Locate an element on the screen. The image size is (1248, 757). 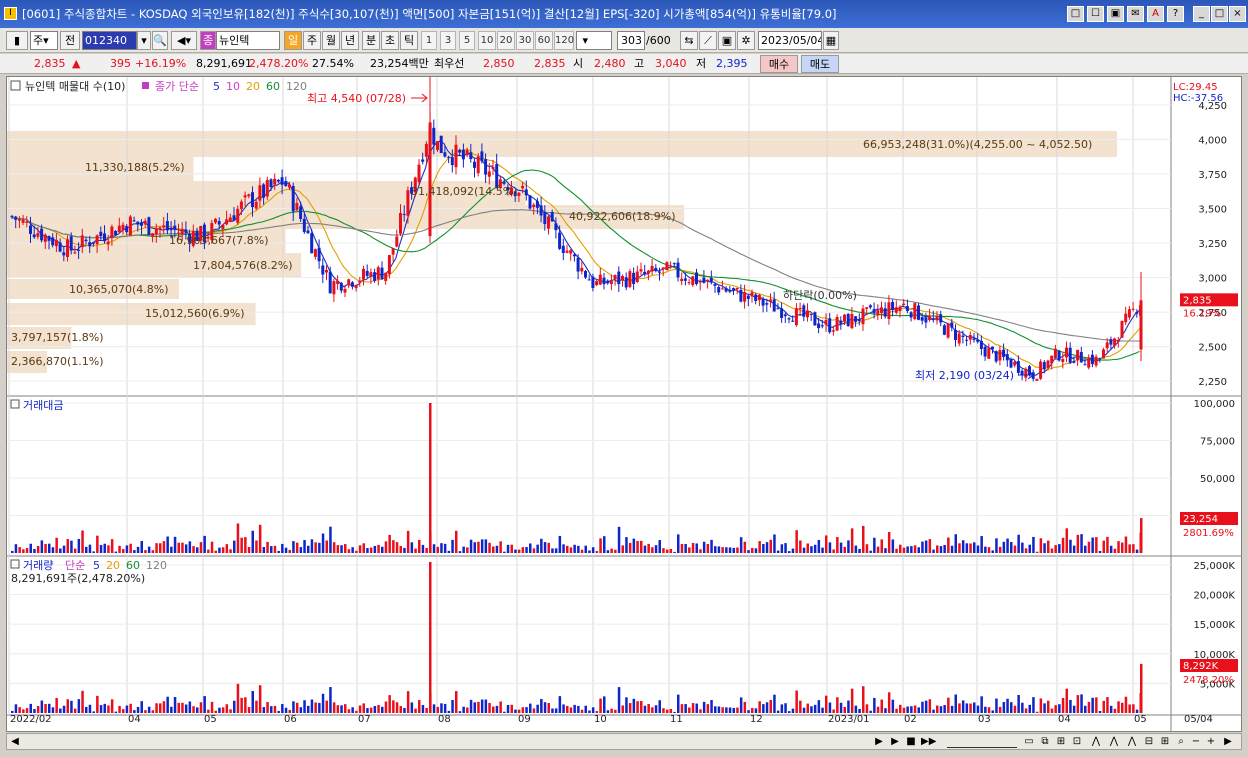
search-icon: 🔍 is located at coordinates (160, 40).